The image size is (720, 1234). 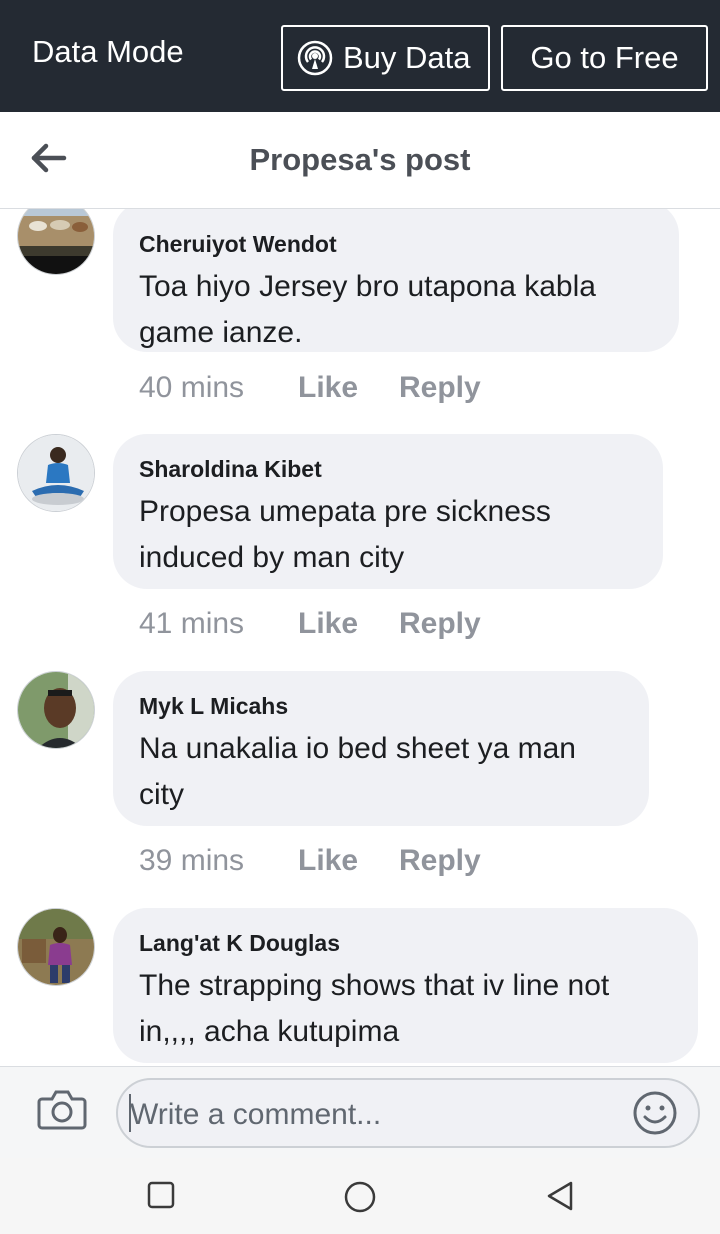 I want to click on buy-data-label: Buy Data, so click(x=407, y=57).